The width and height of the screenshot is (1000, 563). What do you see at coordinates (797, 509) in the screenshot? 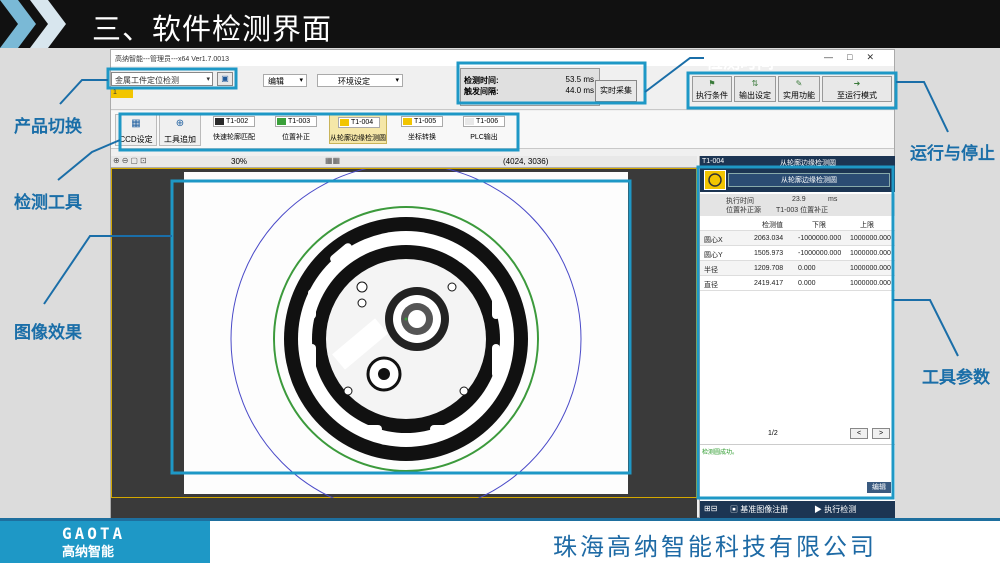
I see `panel-bottom-bar: ⊞⊟ ▣ 基准图像注册 ▶ 执行检测` at bounding box center [797, 509].